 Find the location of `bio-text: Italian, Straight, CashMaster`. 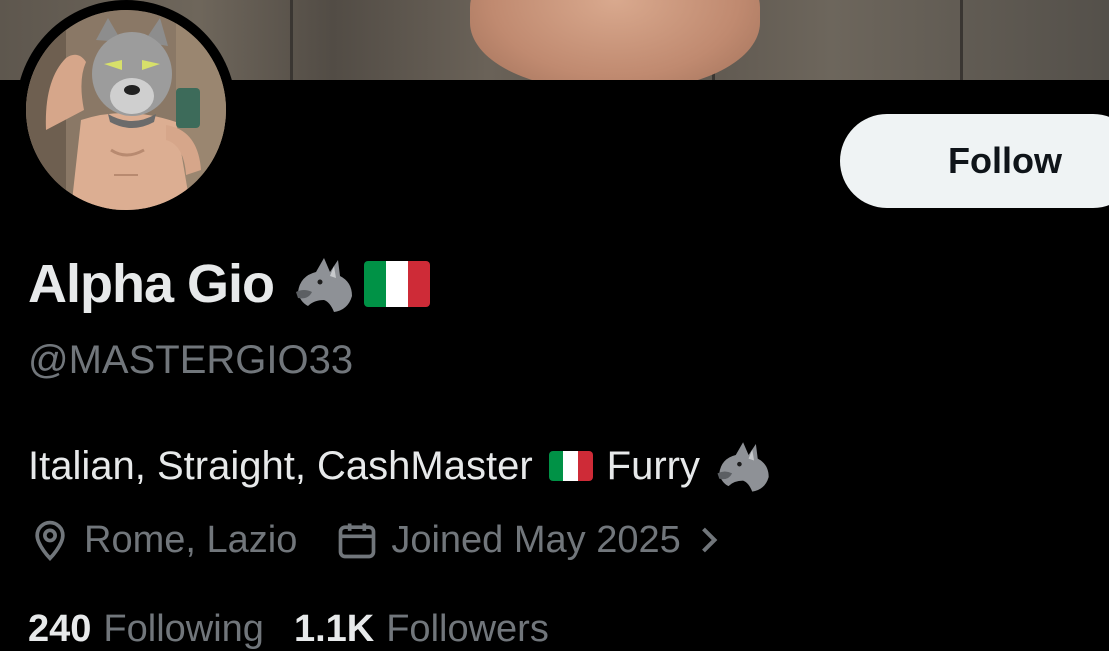

bio-text: Italian, Straight, CashMaster is located at coordinates (280, 465).